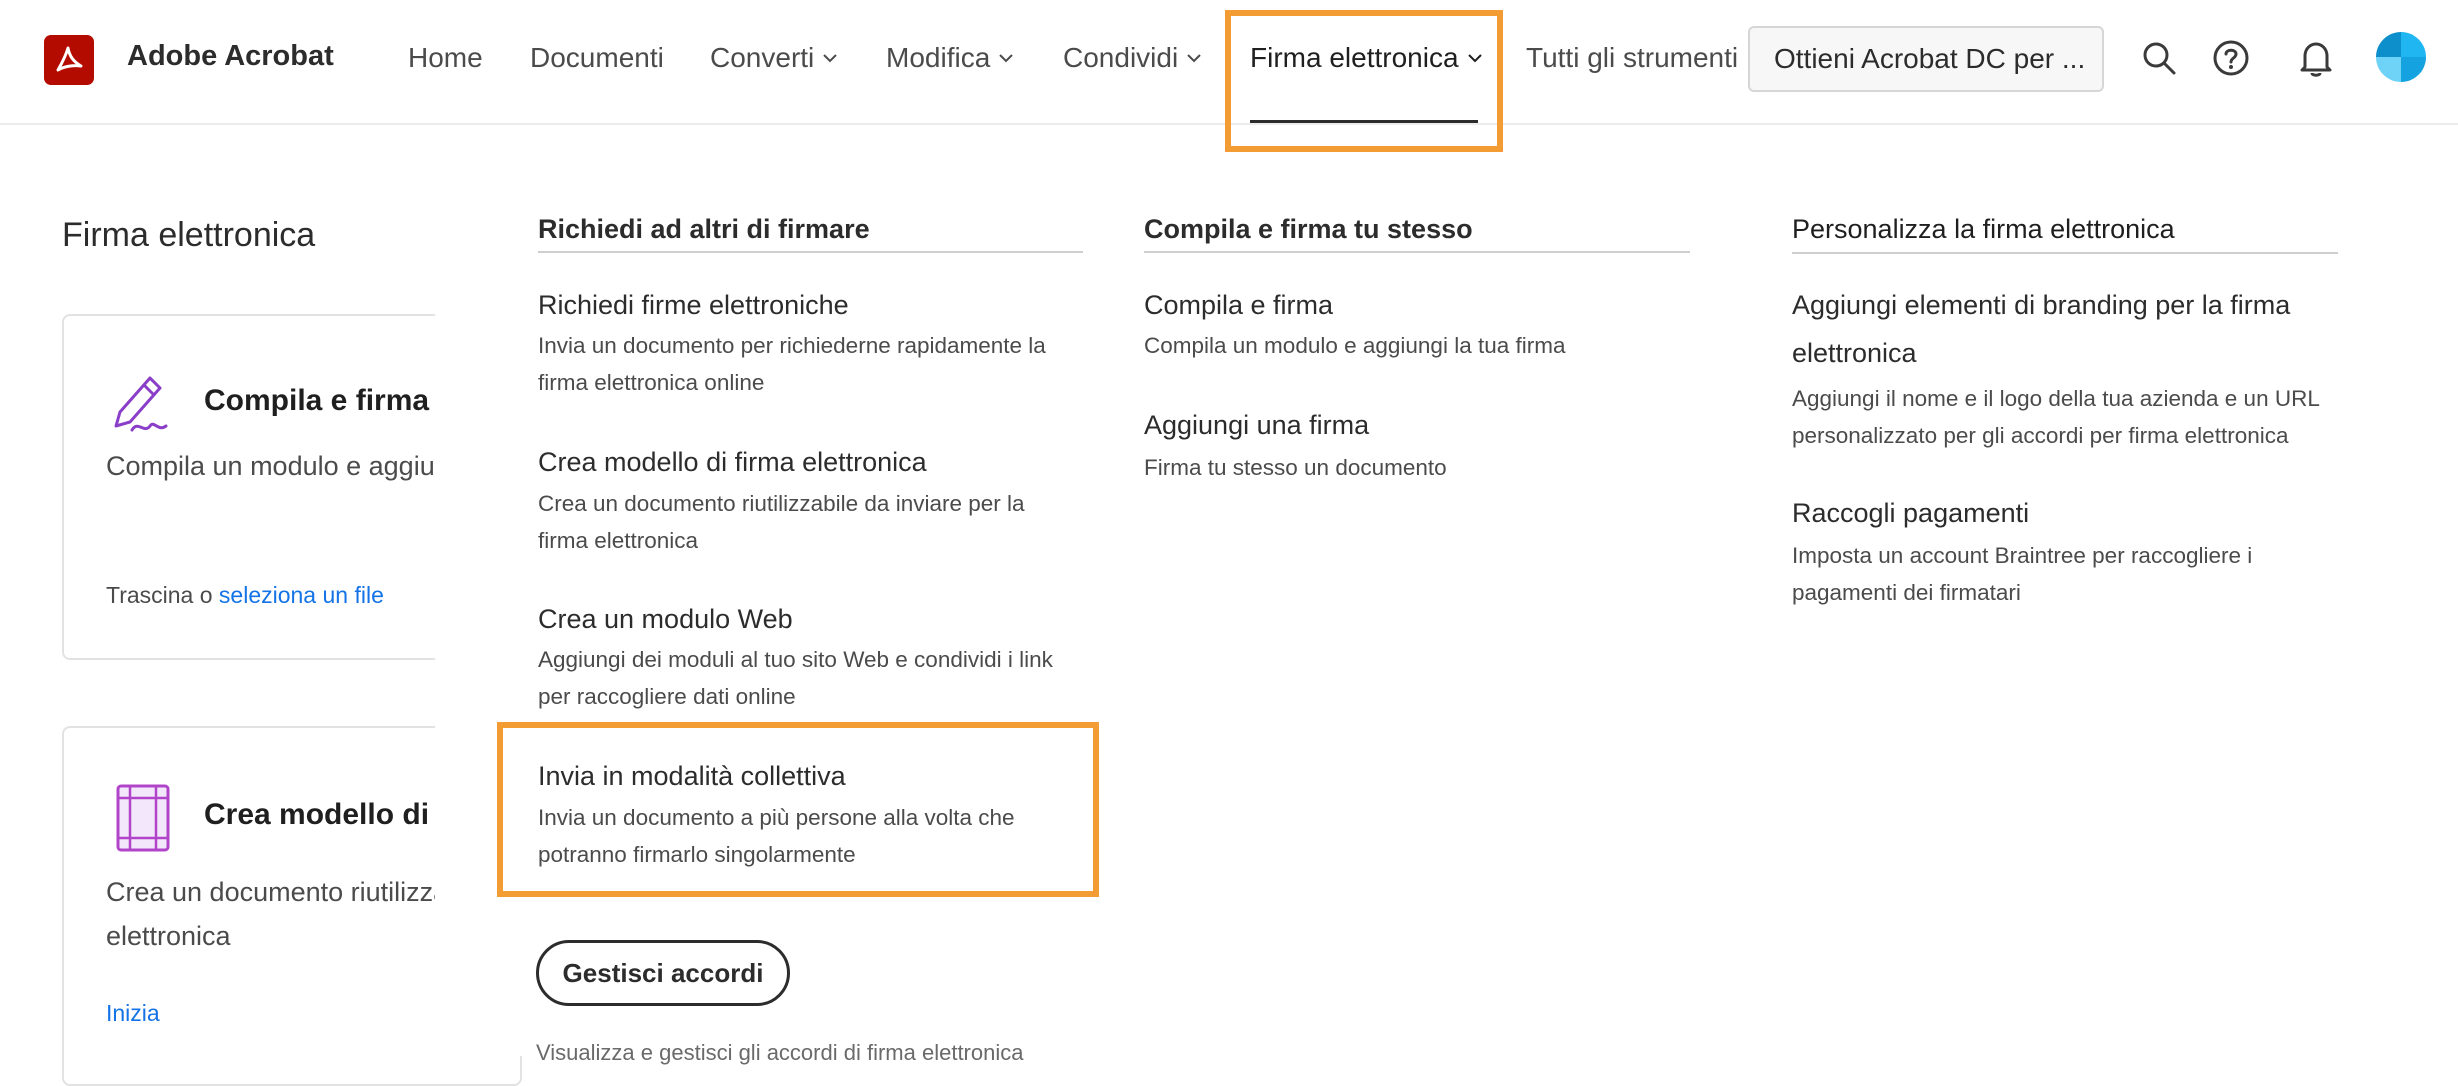 The height and width of the screenshot is (1086, 2458). I want to click on bell-icon, so click(2316, 58).